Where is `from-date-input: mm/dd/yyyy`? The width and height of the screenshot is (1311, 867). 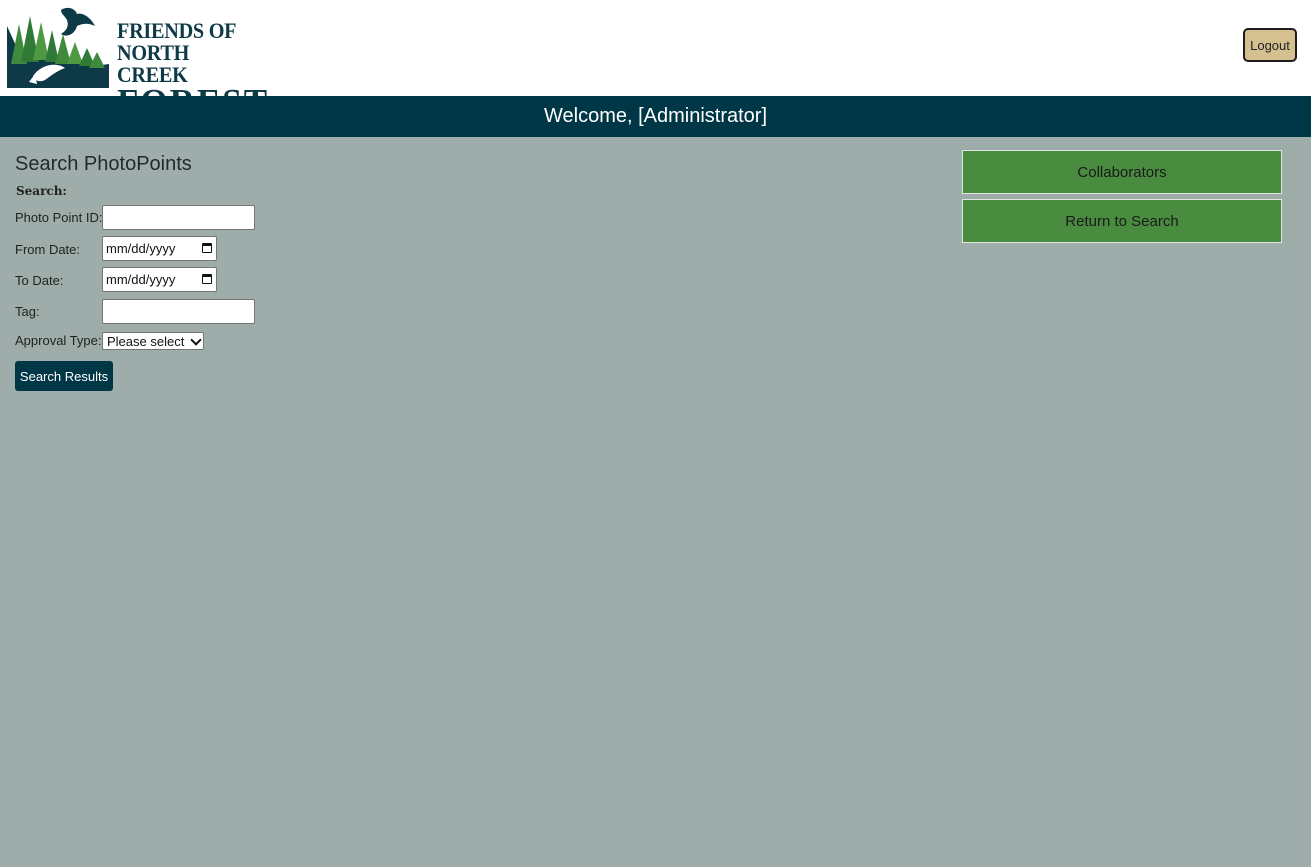
from-date-input: mm/dd/yyyy is located at coordinates (159, 248).